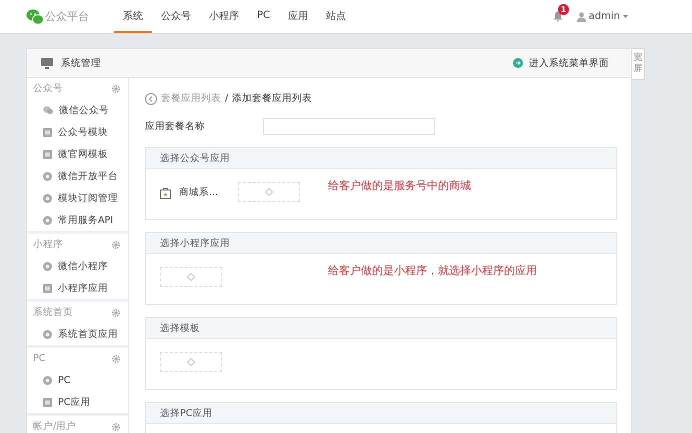 This screenshot has height=433, width=692. Describe the element at coordinates (72, 176) in the screenshot. I see `sidebar-item: 微信开放平台` at that location.